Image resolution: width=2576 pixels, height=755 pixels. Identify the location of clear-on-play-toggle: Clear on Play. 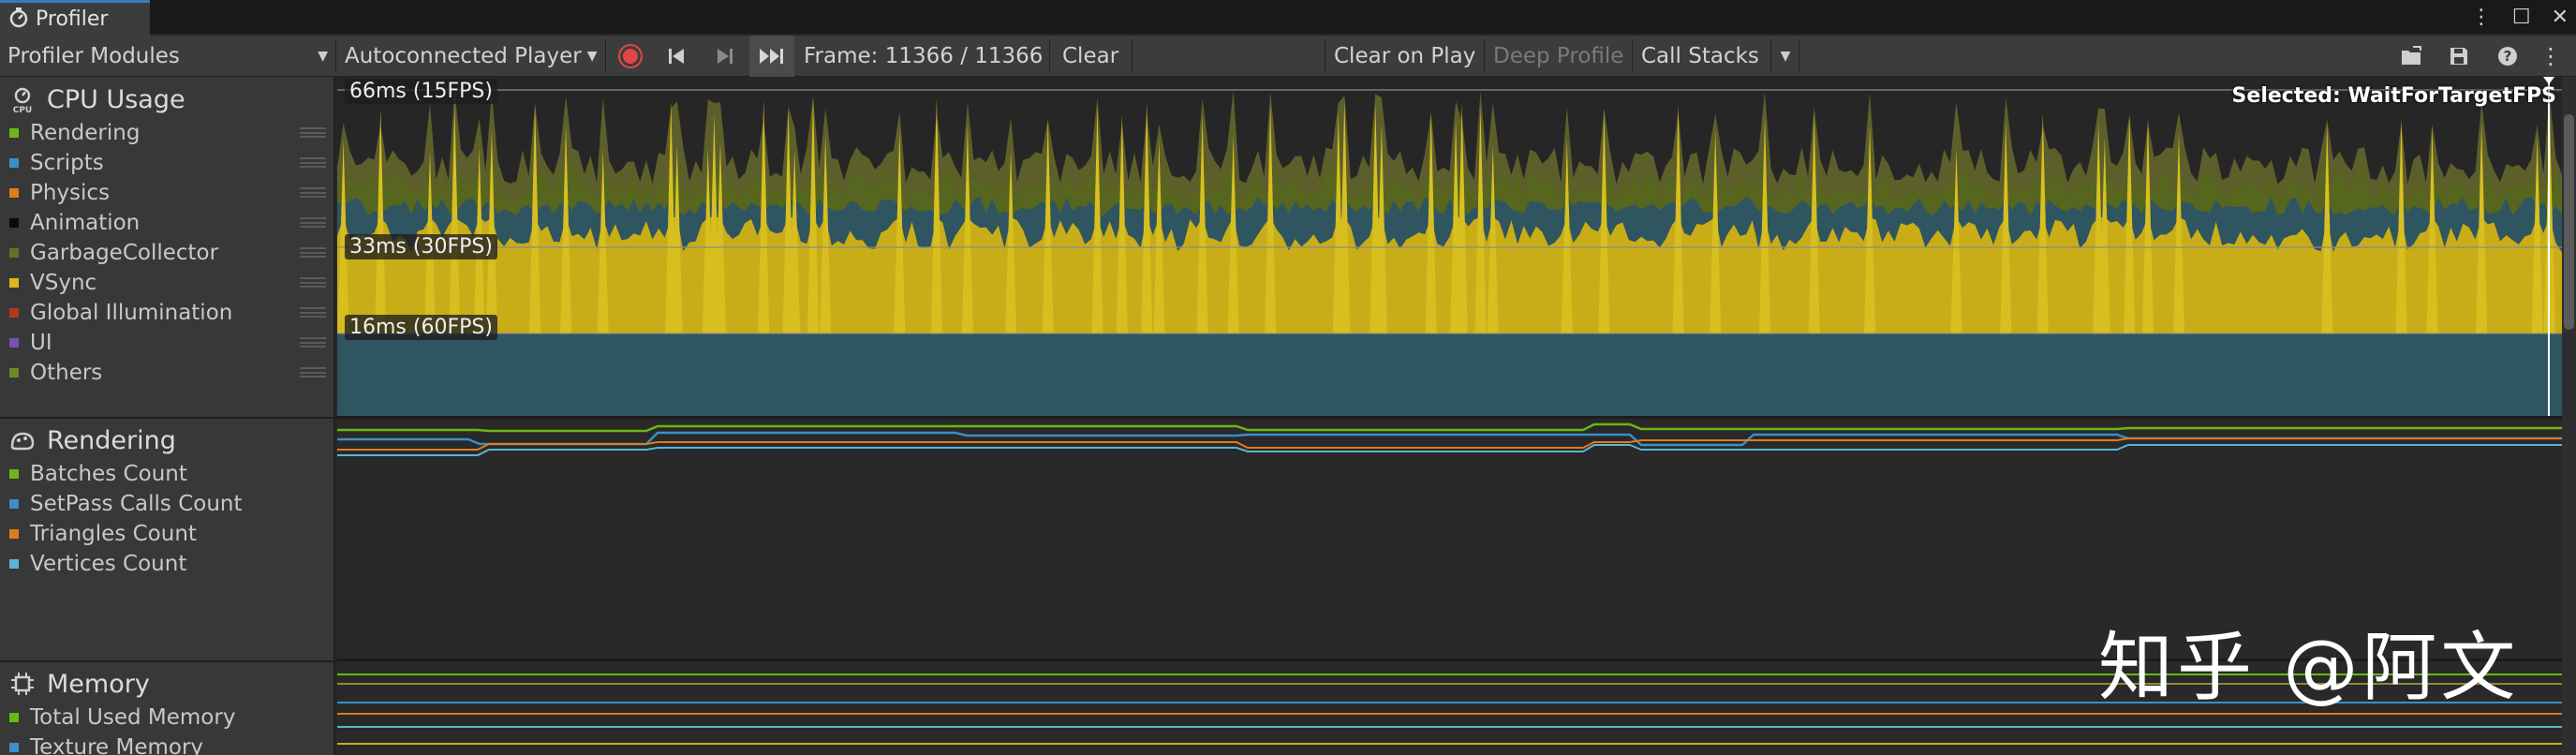
(1404, 56).